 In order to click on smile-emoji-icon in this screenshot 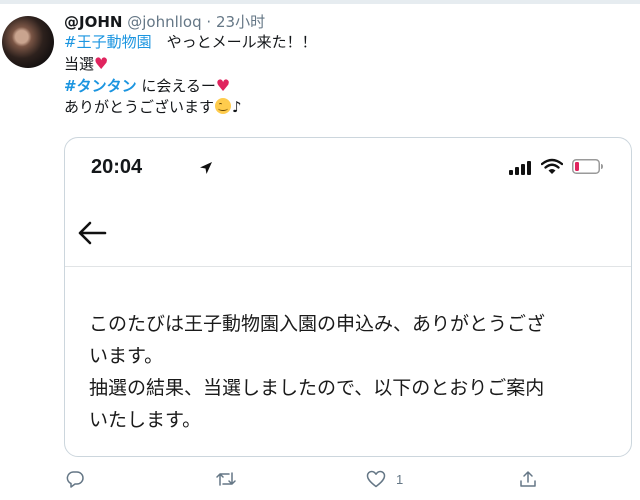, I will do `click(223, 106)`.